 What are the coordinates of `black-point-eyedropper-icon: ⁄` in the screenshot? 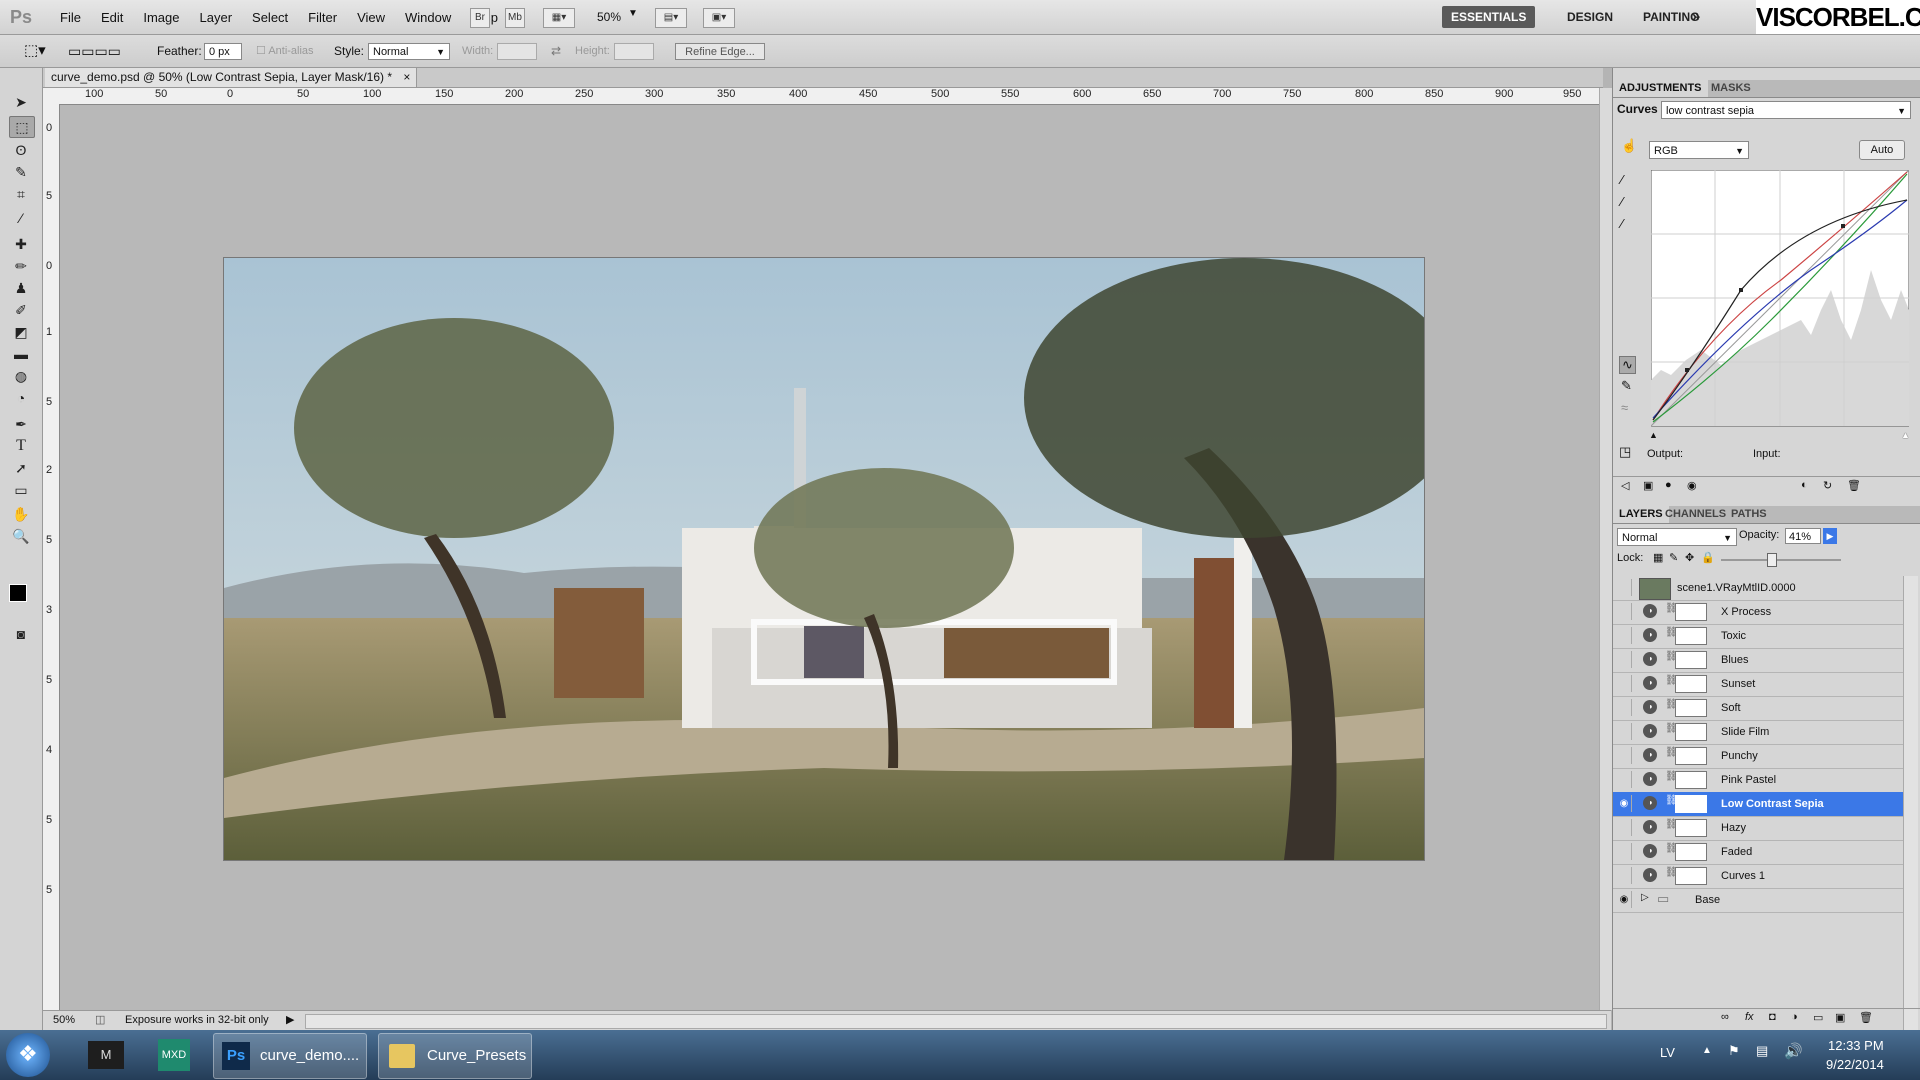 It's located at (1622, 179).